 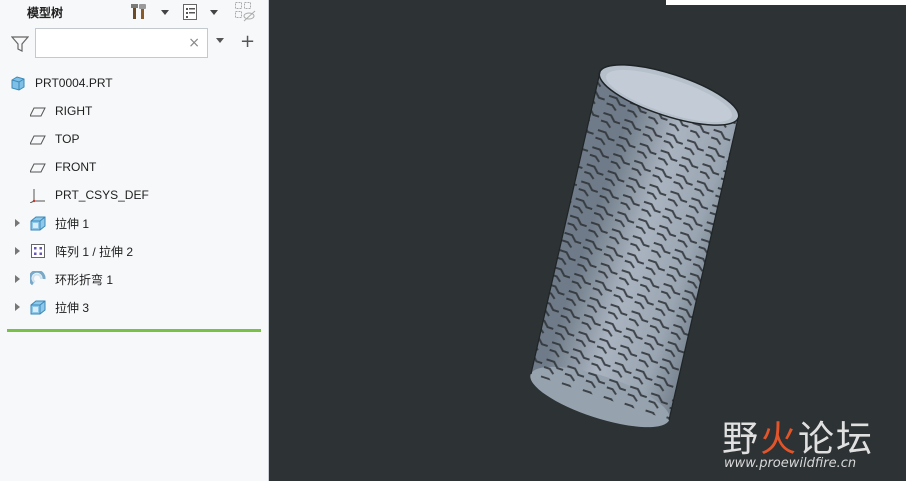 I want to click on tools-icon, so click(x=138, y=11).